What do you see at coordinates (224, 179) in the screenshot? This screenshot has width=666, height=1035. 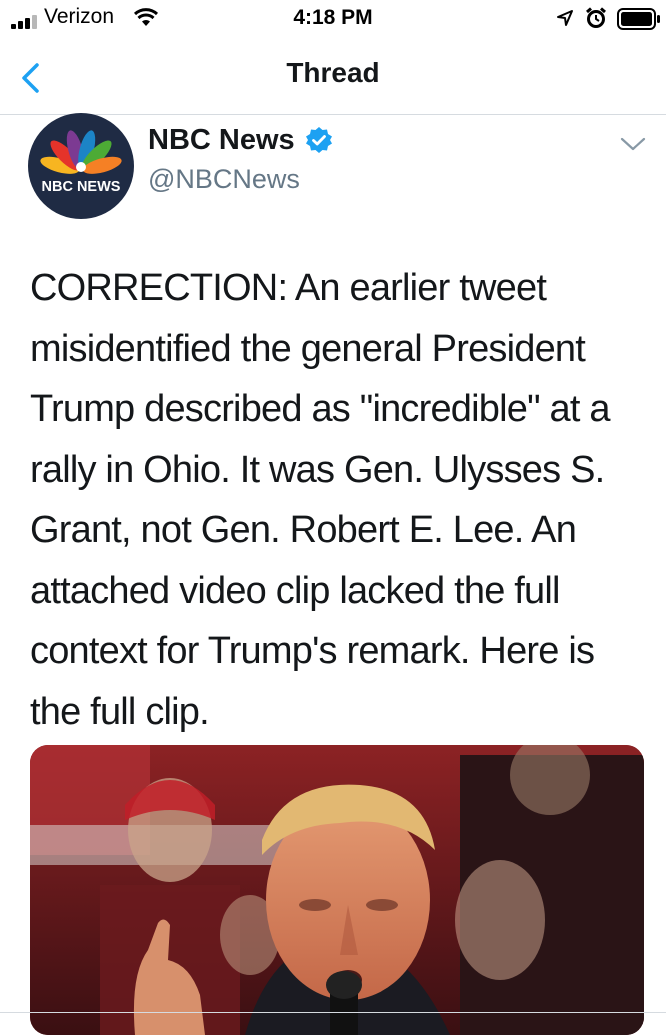 I see `author-handle: @NBCNews` at bounding box center [224, 179].